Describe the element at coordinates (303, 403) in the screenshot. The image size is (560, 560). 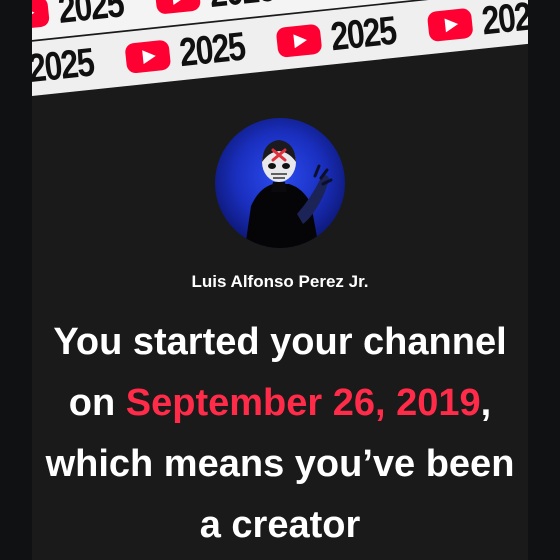
I see `channel-start-date: September 26, 2019` at that location.